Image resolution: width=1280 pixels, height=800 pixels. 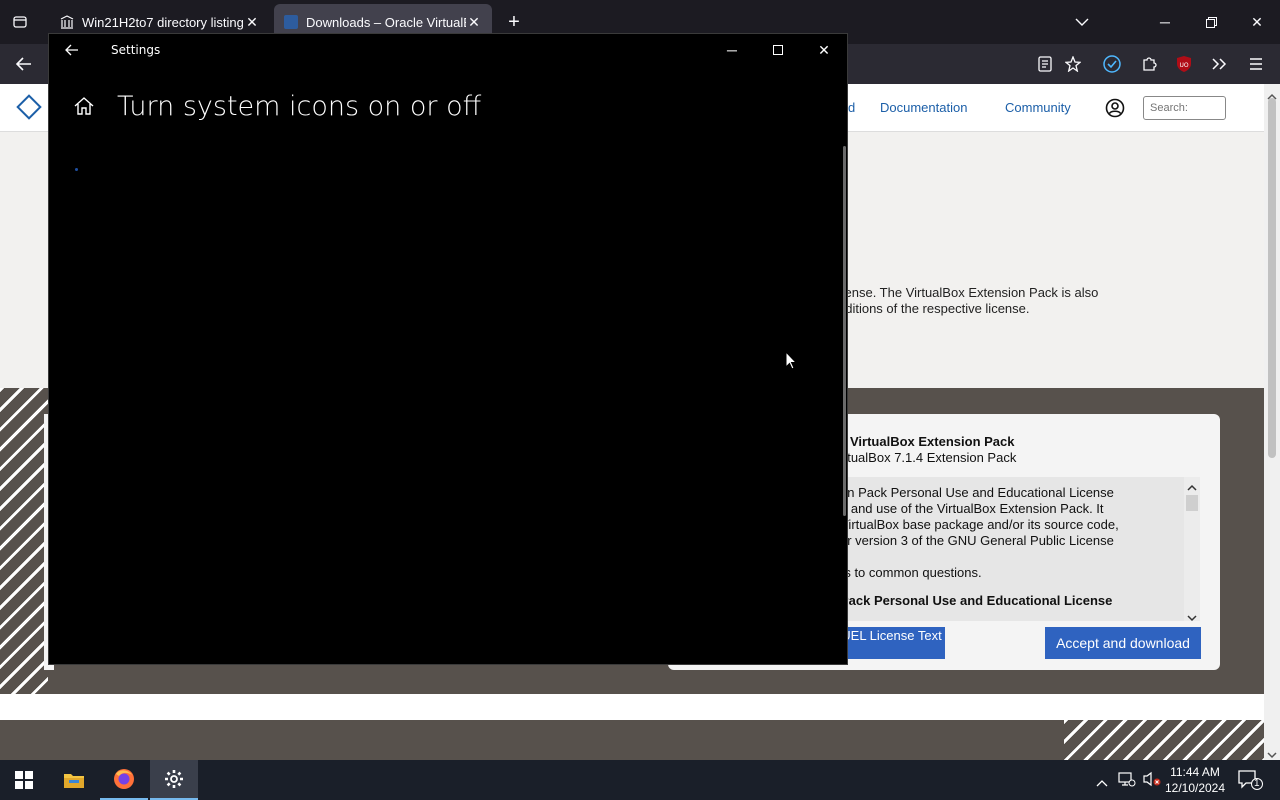 I want to click on license-card-subtitle: irtualBox 7.1.4 Extension Pack, so click(x=928, y=457).